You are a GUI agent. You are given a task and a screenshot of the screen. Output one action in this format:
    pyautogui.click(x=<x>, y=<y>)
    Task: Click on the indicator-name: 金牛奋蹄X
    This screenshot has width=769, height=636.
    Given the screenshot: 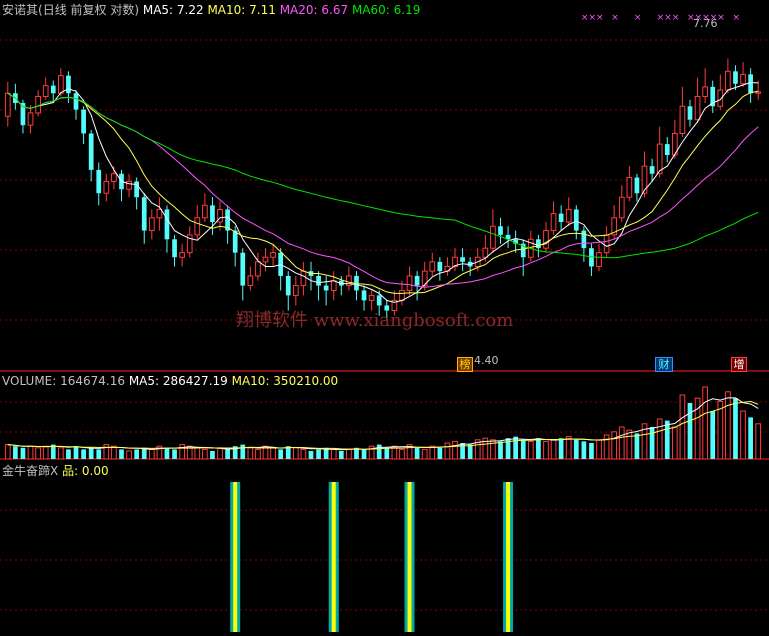 What is the action you would take?
    pyautogui.click(x=30, y=471)
    